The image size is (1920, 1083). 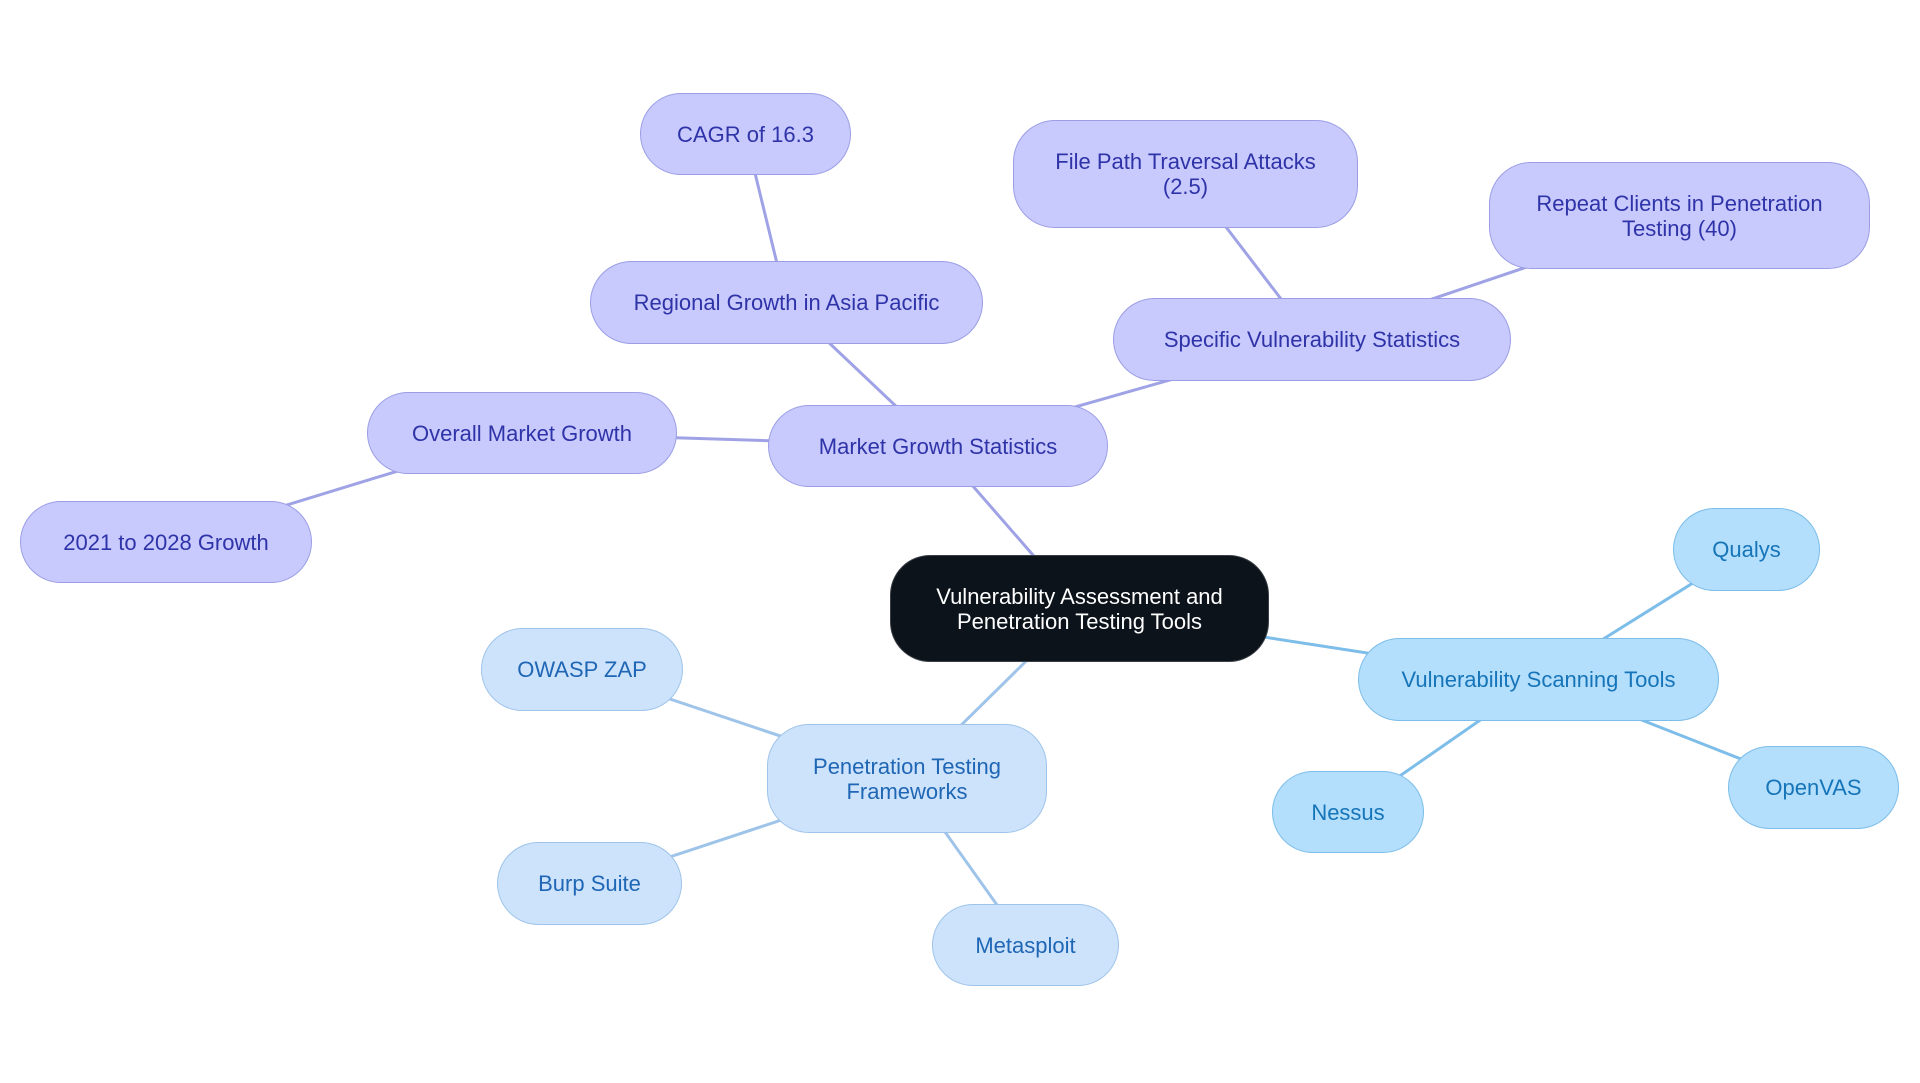 I want to click on node-regional-growth-asia-pacific: Regional Growth in Asia Pacific, so click(x=786, y=302).